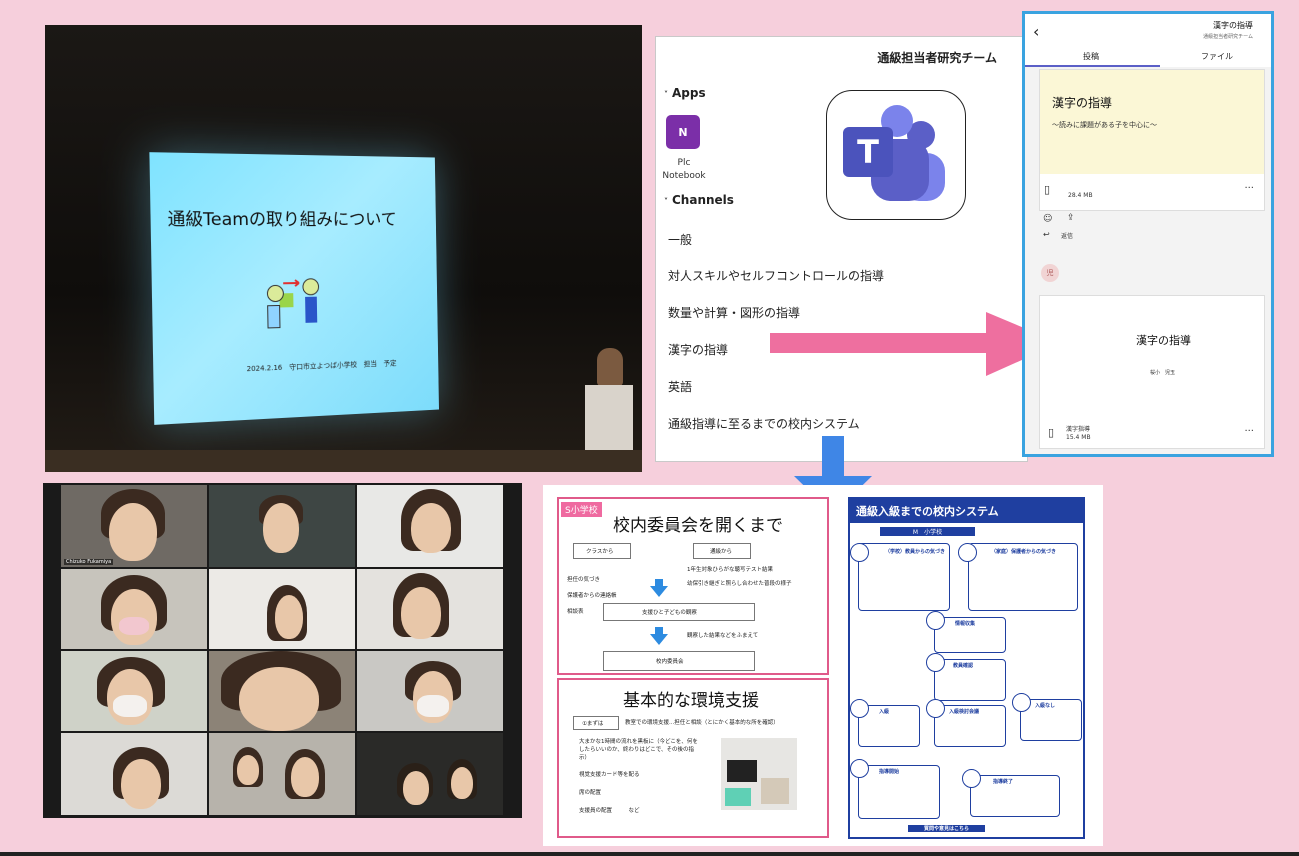 This screenshot has width=1299, height=856. I want to click on classroom-photo, so click(759, 774).